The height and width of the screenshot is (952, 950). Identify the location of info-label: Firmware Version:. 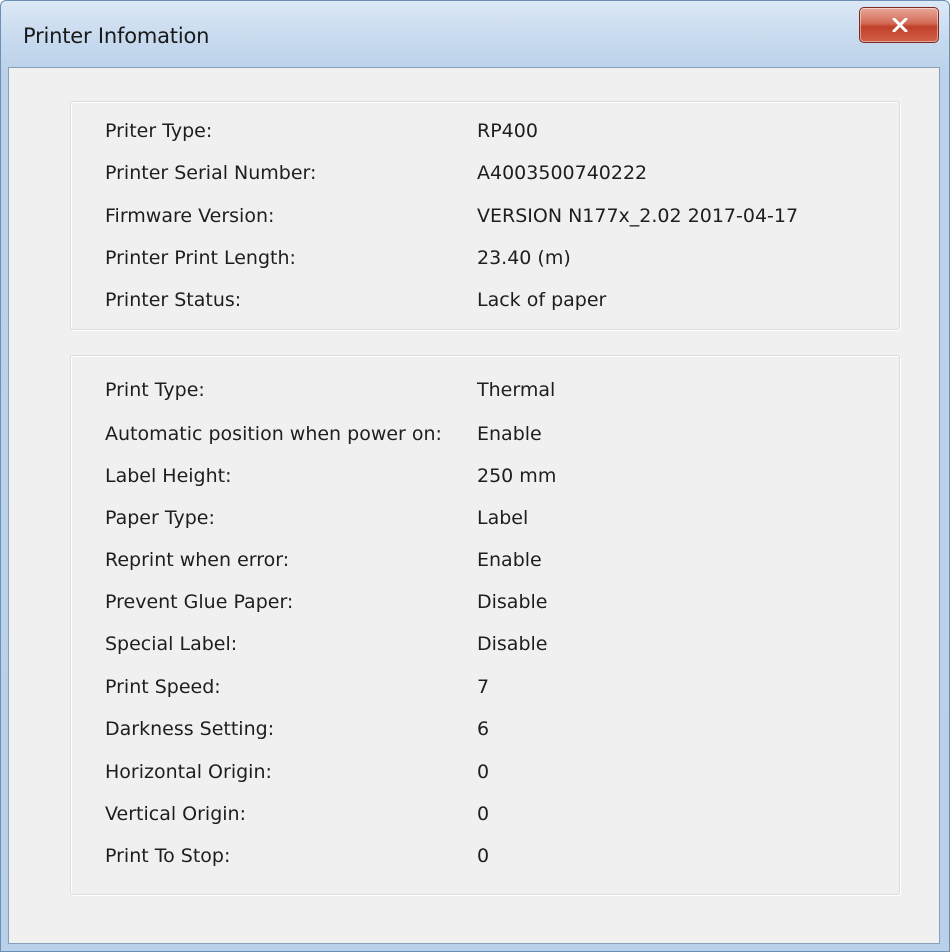
(190, 216).